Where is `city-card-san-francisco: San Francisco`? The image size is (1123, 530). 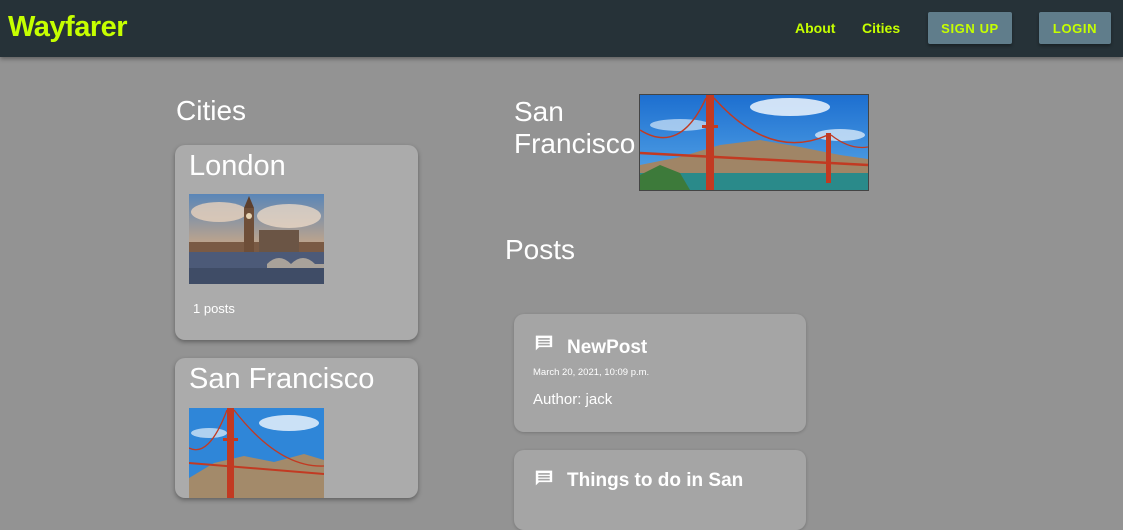
city-card-san-francisco: San Francisco is located at coordinates (296, 428).